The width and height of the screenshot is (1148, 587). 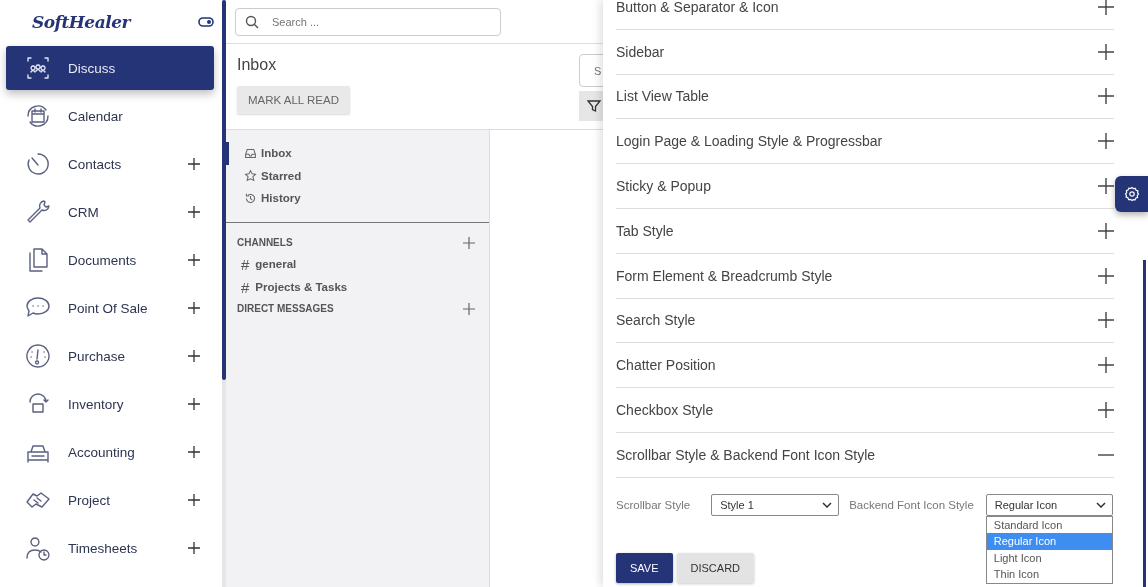 I want to click on people-icon, so click(x=38, y=68).